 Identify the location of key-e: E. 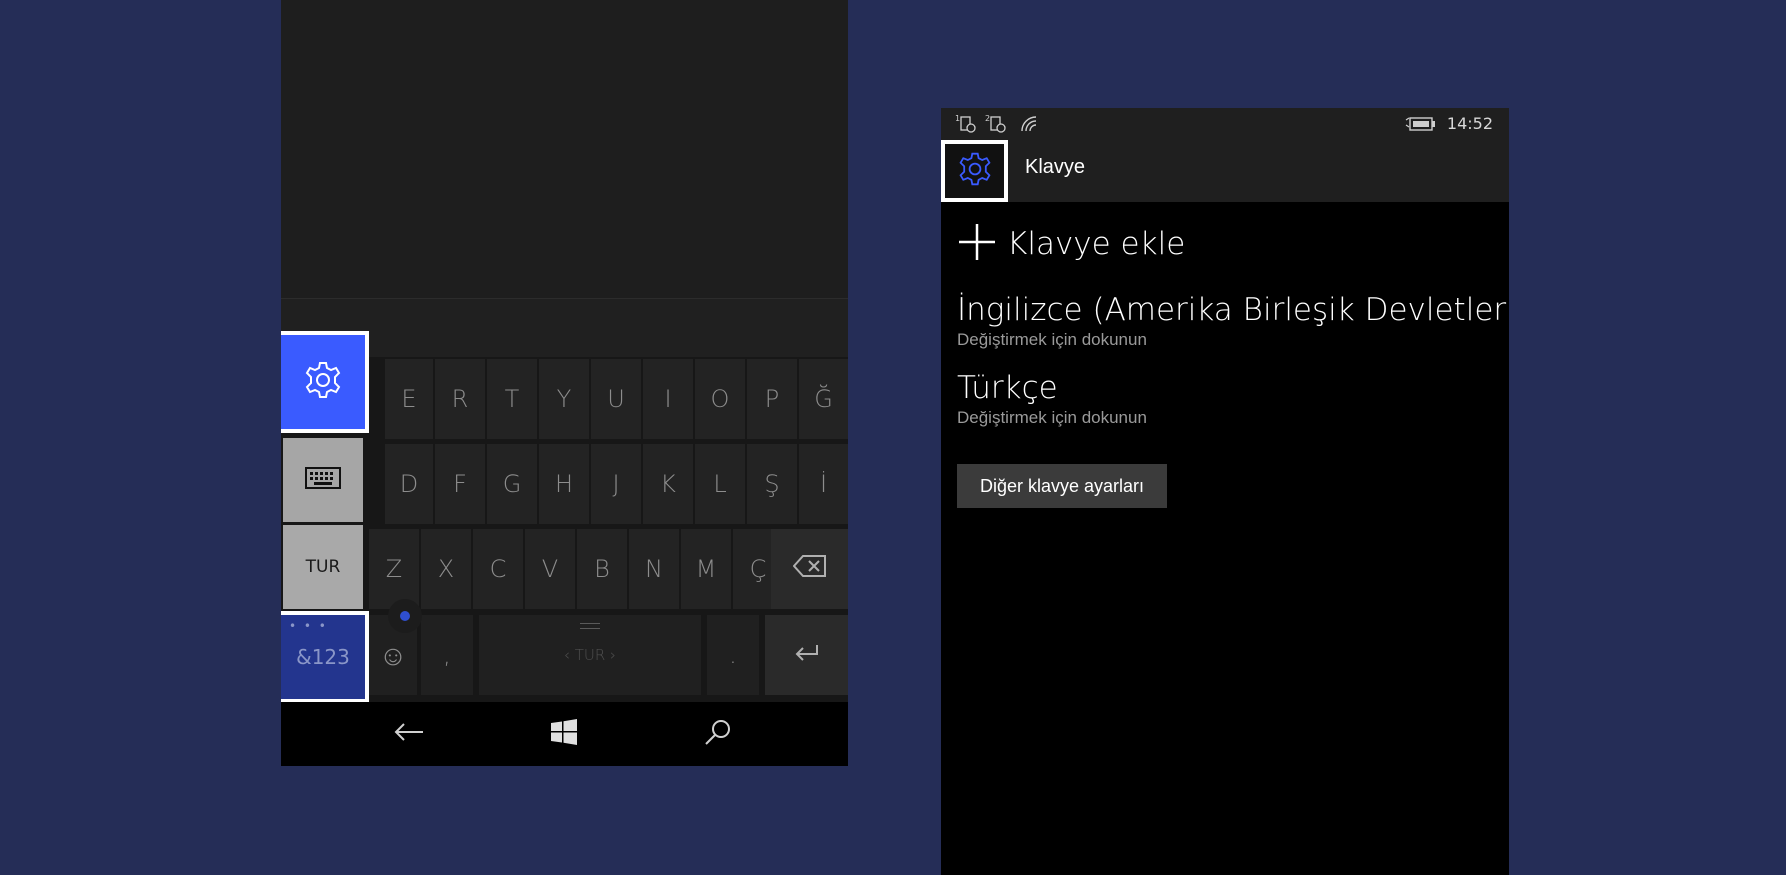
(409, 399).